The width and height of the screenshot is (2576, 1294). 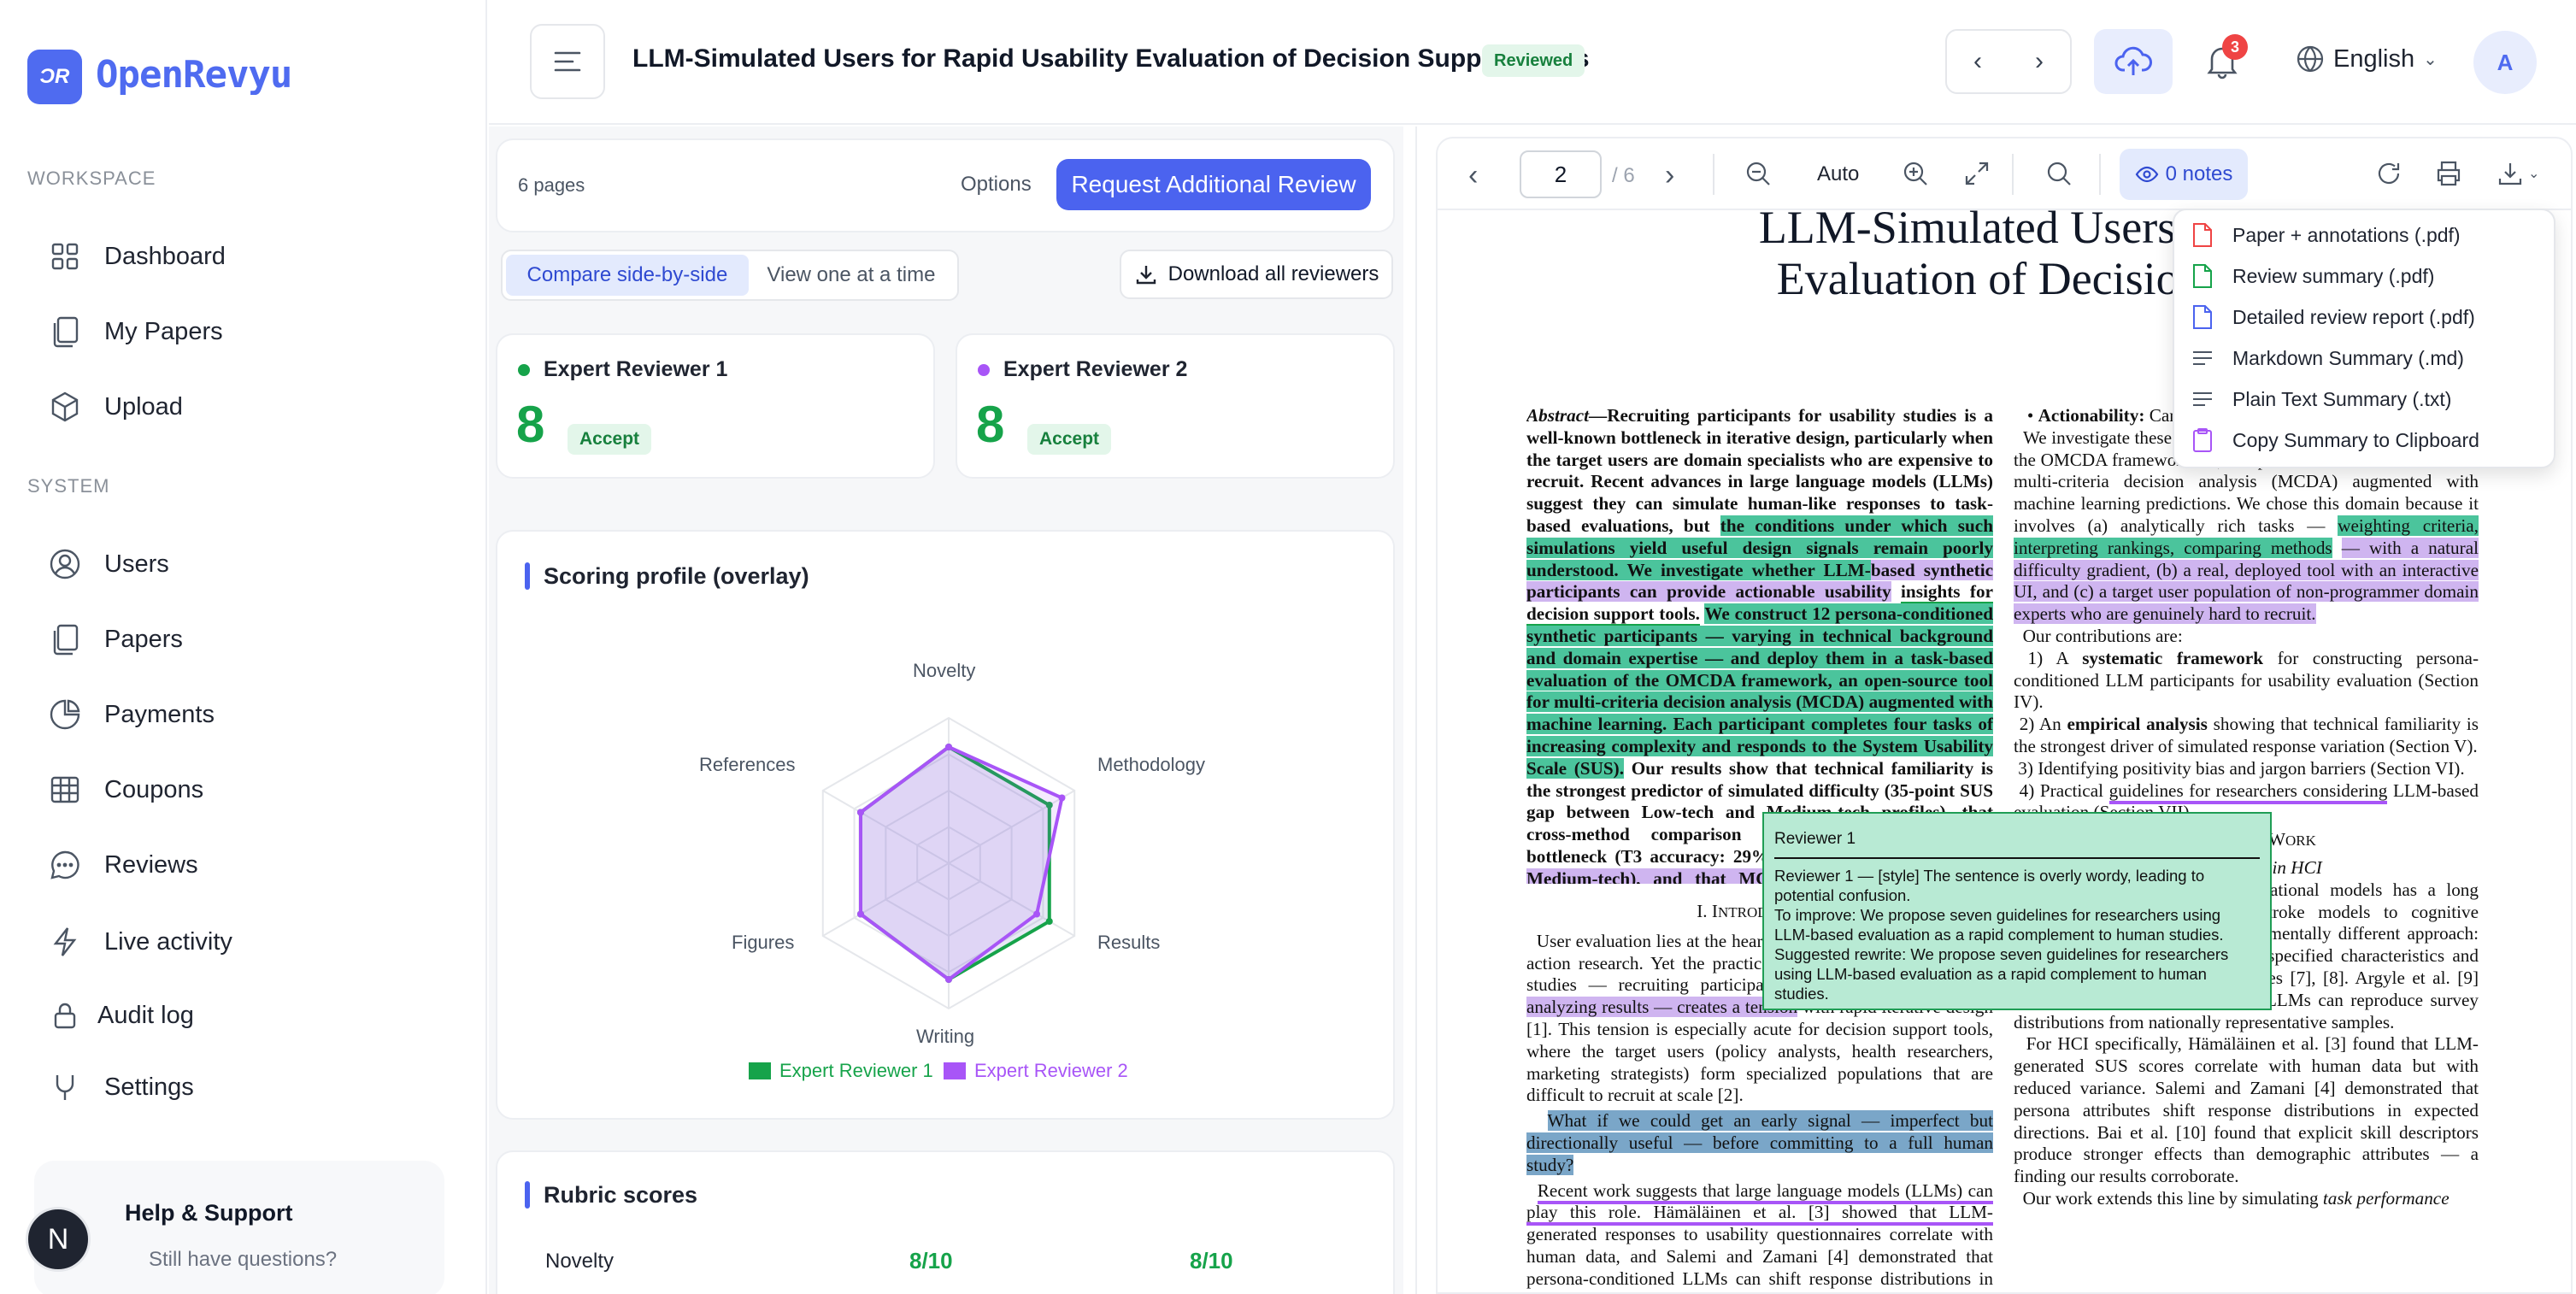 I want to click on help-title: Help & Support, so click(x=209, y=1213).